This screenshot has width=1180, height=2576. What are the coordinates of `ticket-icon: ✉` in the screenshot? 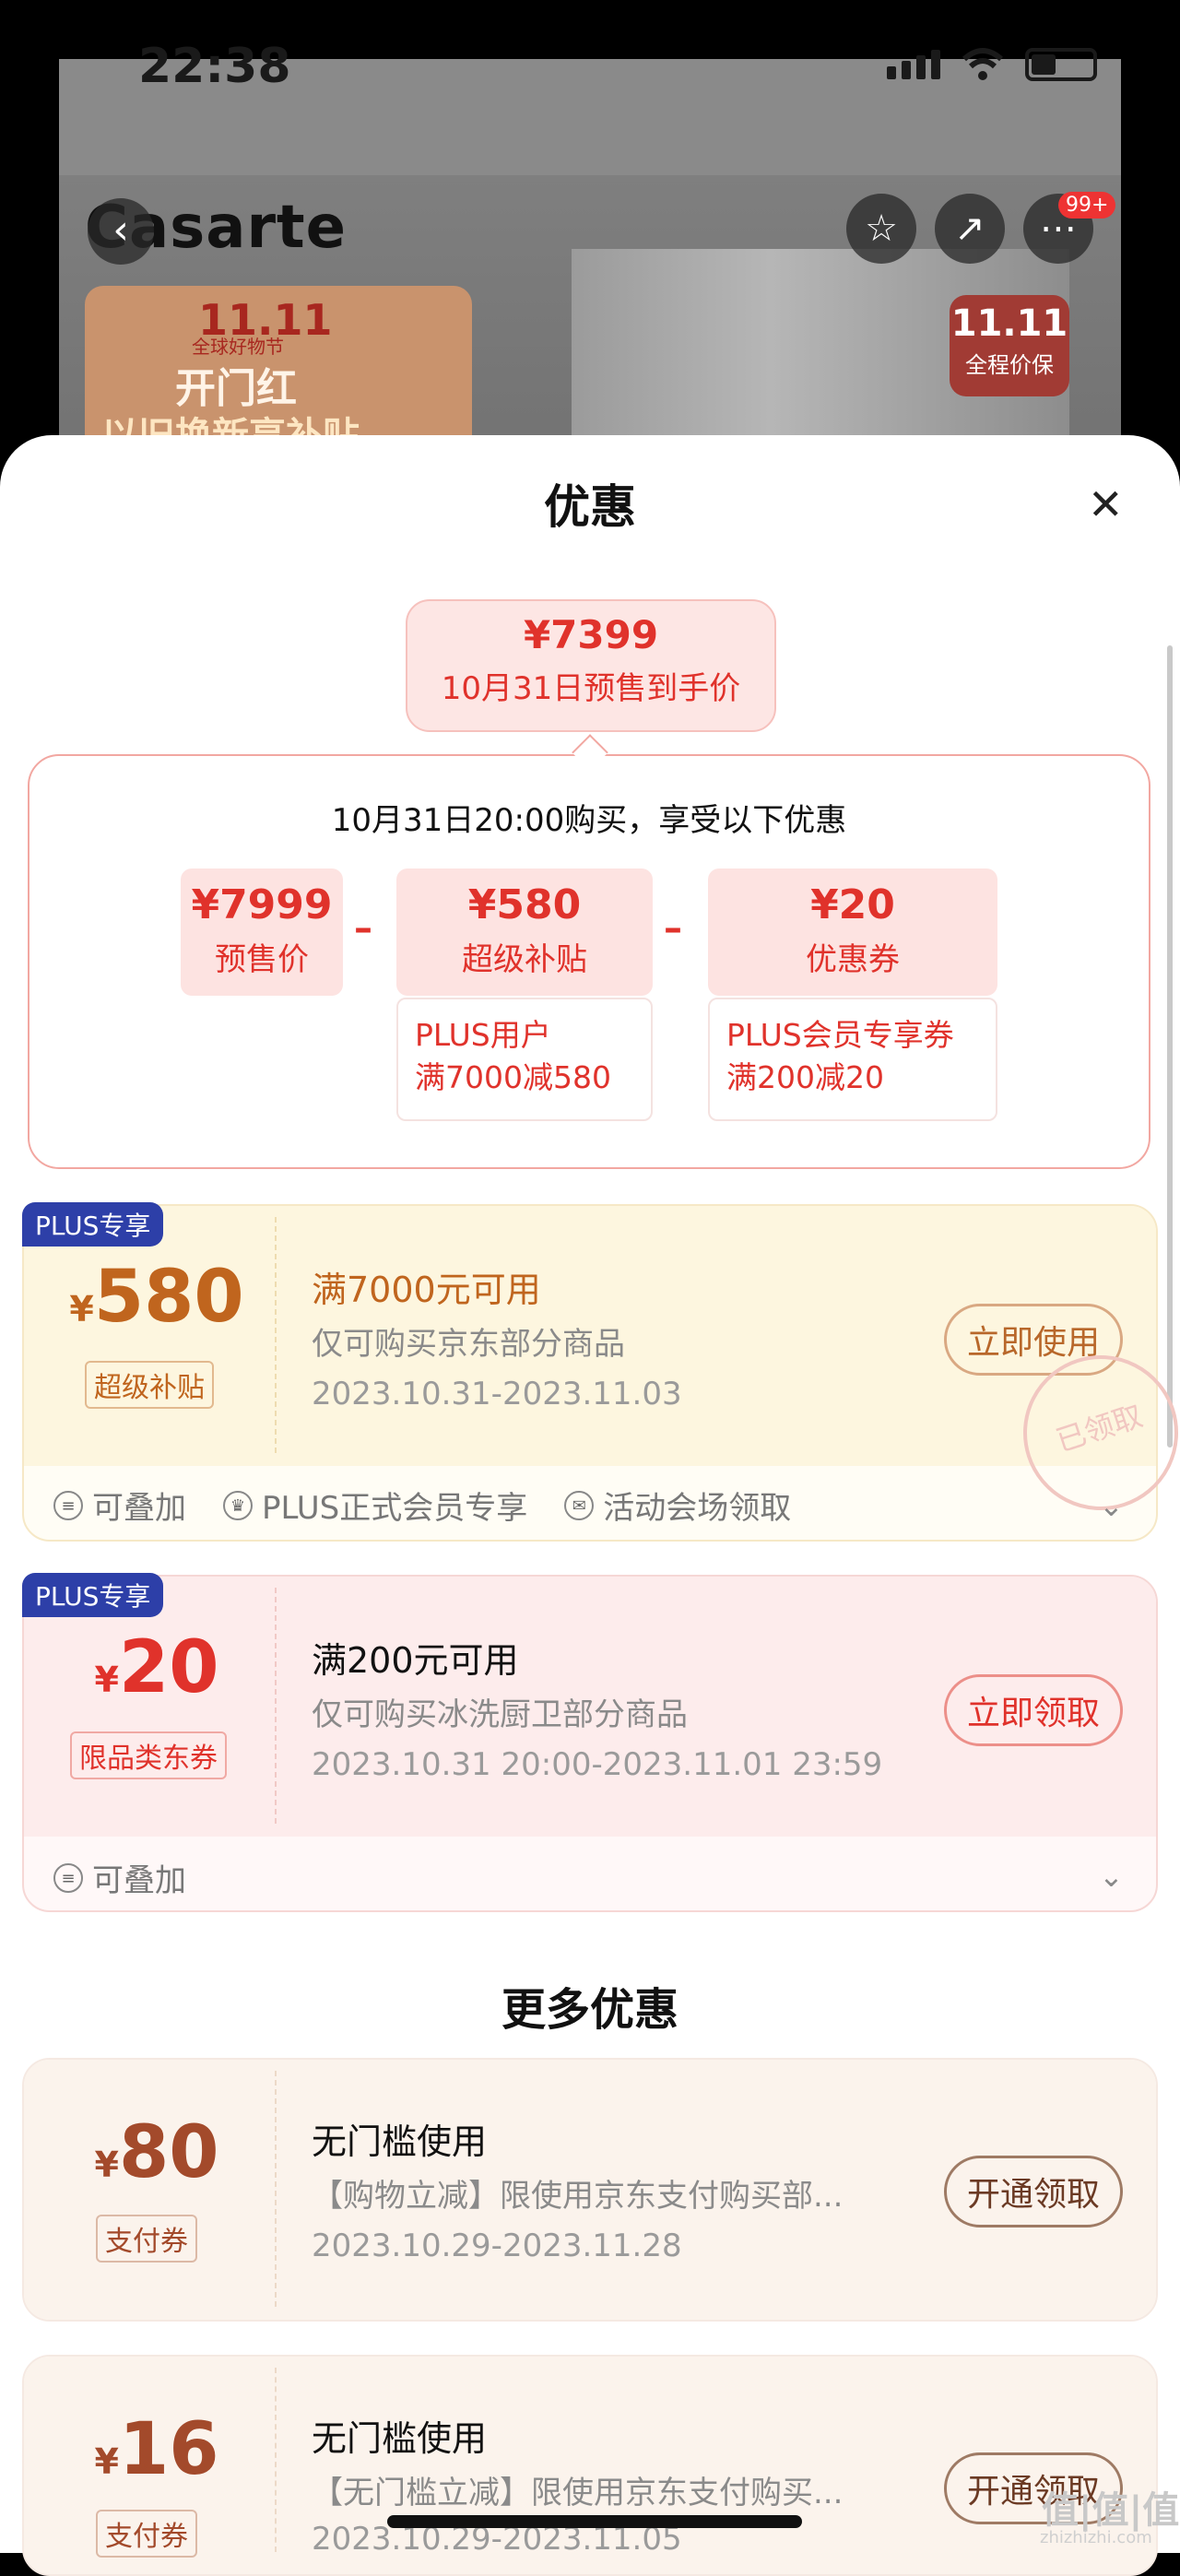 It's located at (579, 1505).